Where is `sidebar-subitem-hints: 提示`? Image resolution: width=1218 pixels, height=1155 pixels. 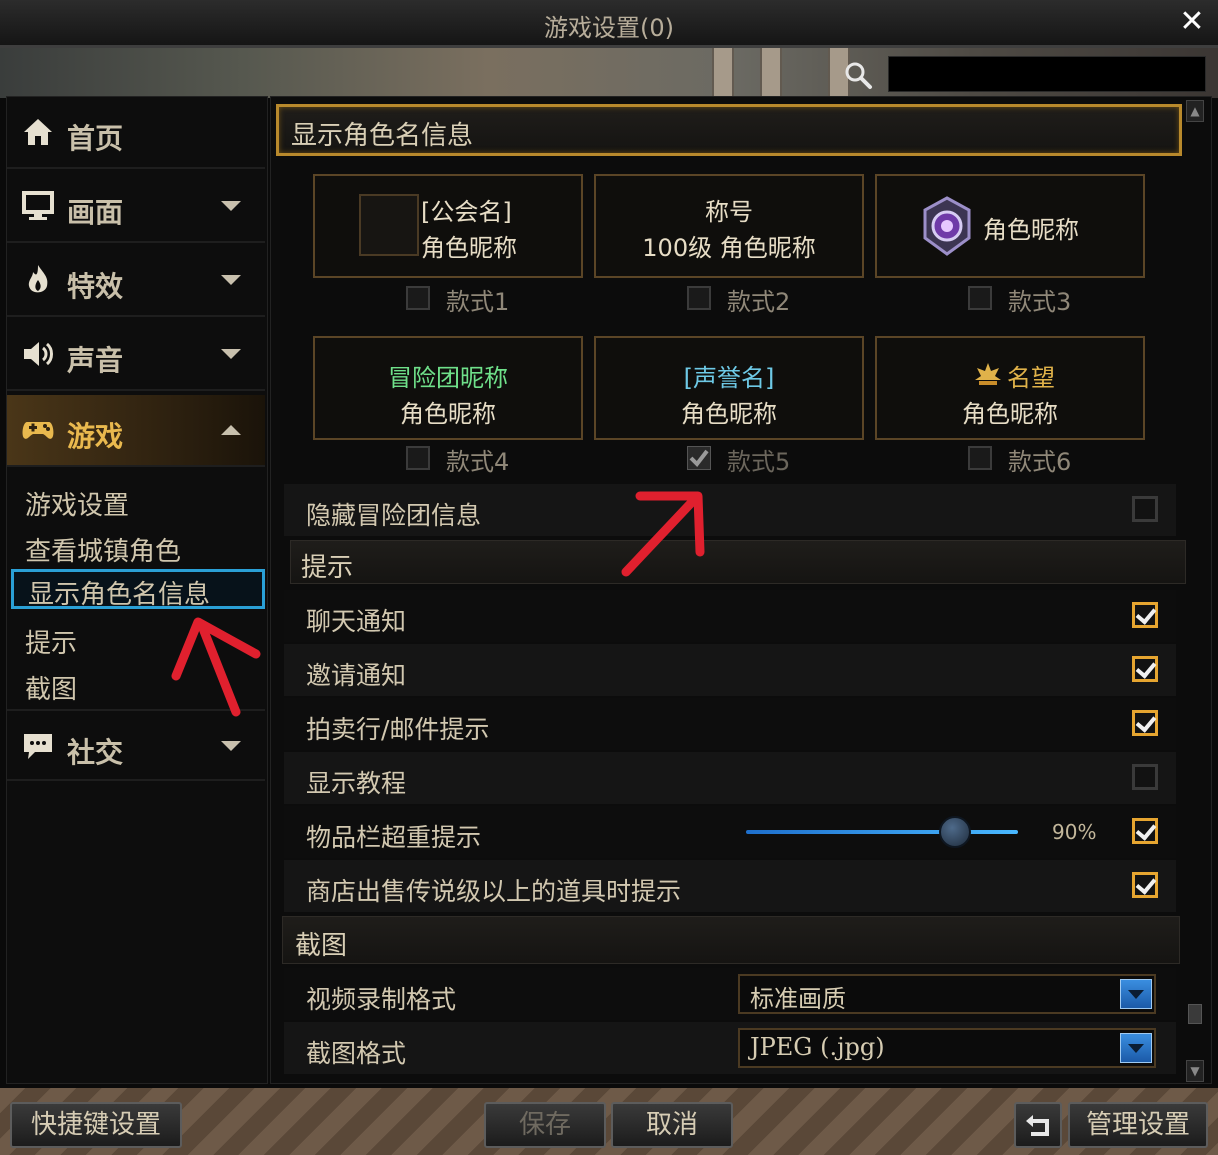 sidebar-subitem-hints: 提示 is located at coordinates (51, 641).